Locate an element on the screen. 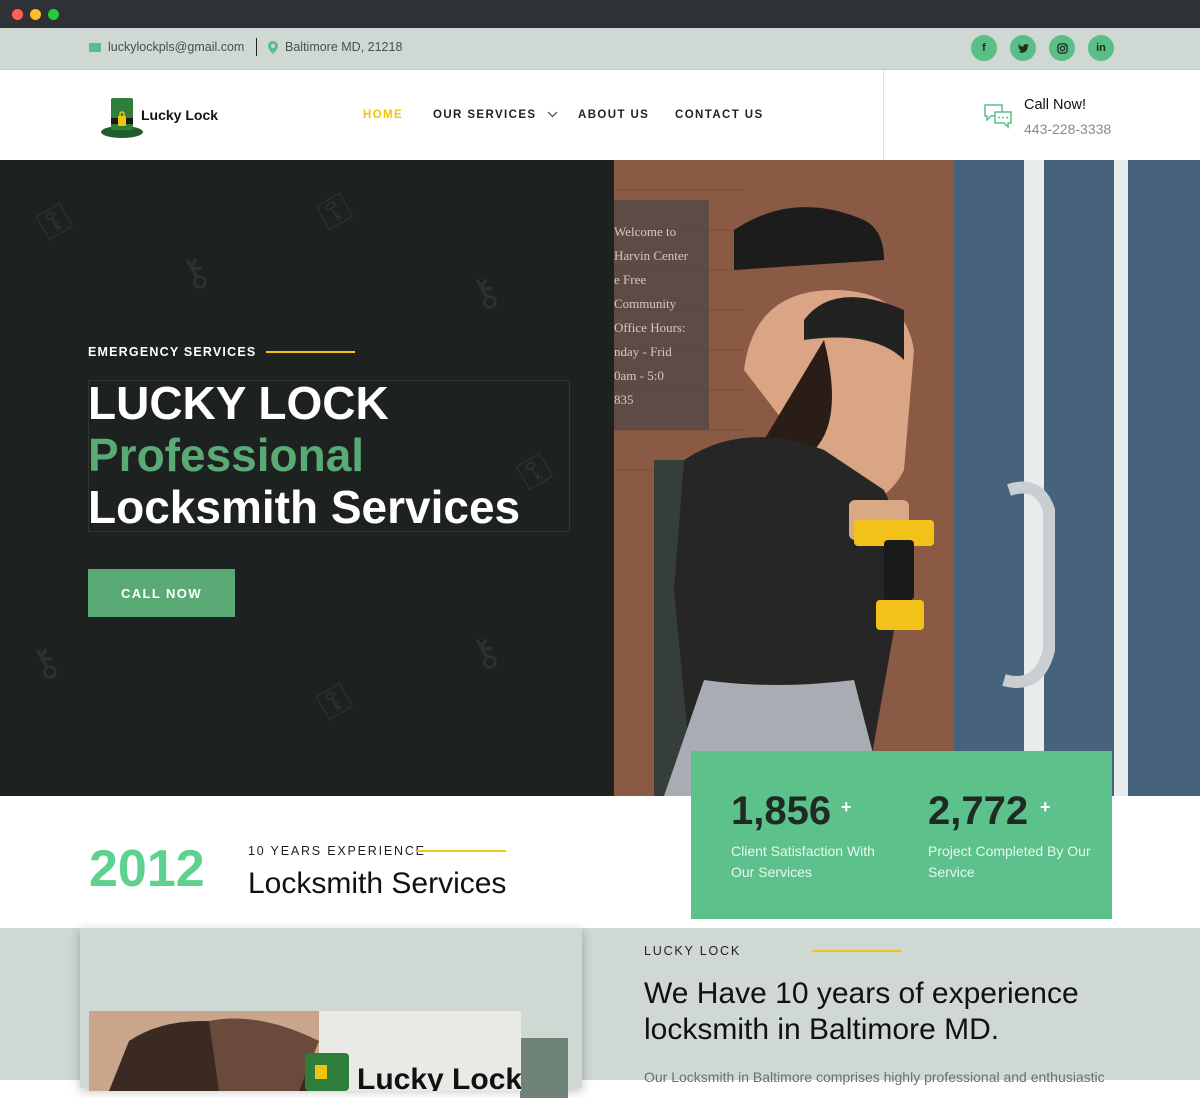  close-window-dot is located at coordinates (17, 14).